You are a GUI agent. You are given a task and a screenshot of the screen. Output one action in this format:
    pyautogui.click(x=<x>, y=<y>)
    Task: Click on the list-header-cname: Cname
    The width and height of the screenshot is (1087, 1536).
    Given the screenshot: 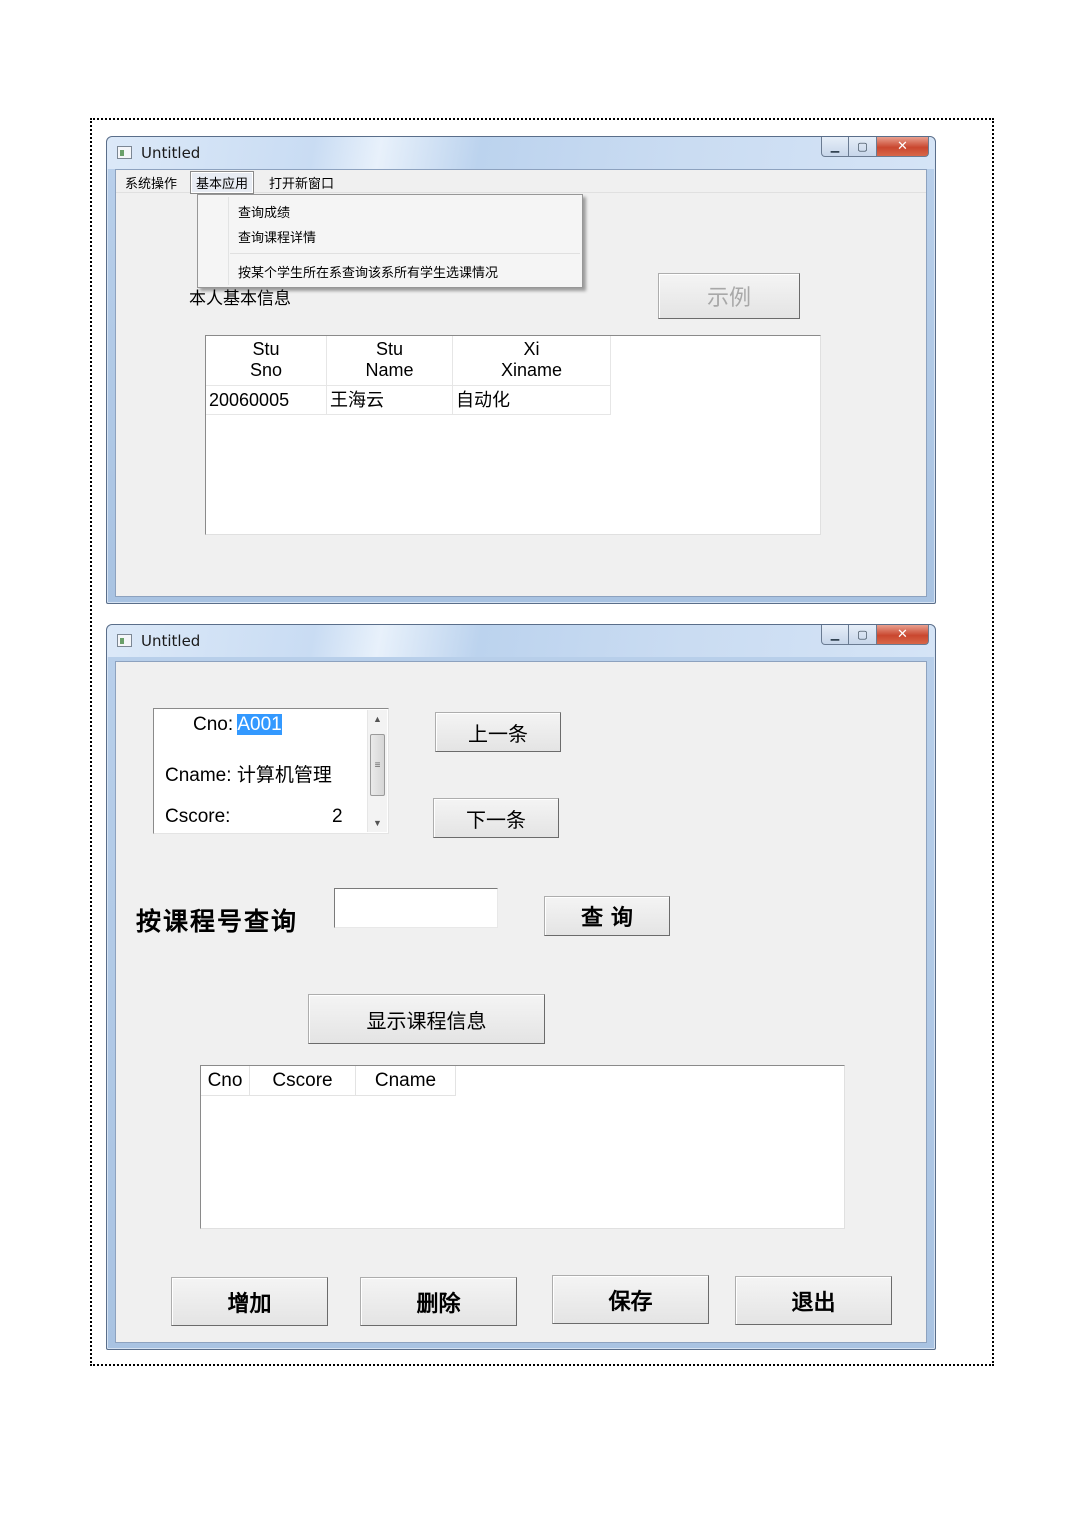 What is the action you would take?
    pyautogui.click(x=406, y=1081)
    